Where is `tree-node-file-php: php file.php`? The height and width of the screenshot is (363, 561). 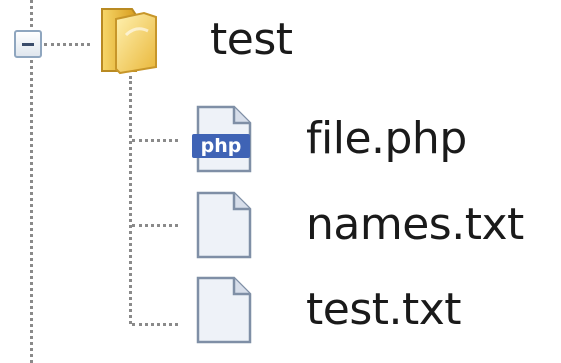
tree-node-file-php: php file.php is located at coordinates (327, 139).